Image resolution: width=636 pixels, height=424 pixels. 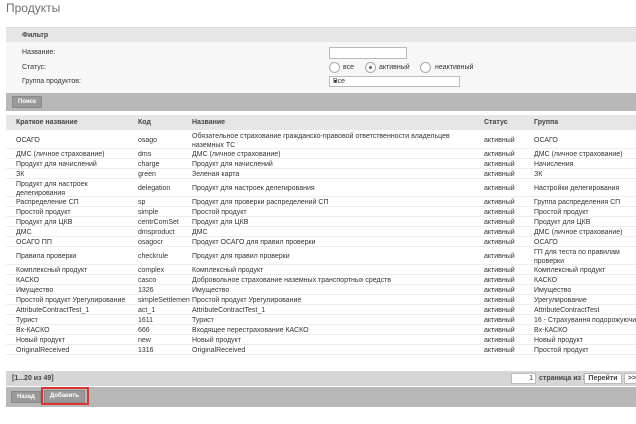 I want to click on status-radio-inactive, so click(x=425, y=67).